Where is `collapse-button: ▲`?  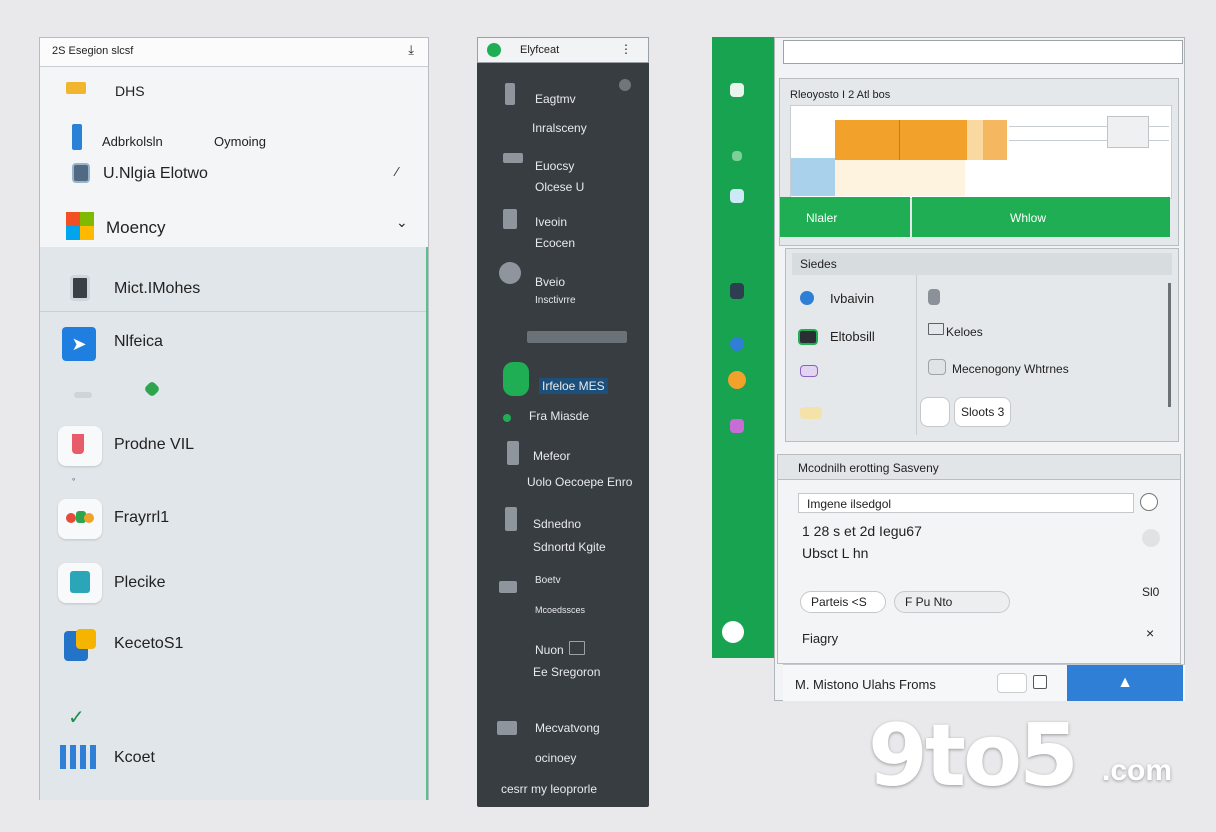 collapse-button: ▲ is located at coordinates (1125, 683).